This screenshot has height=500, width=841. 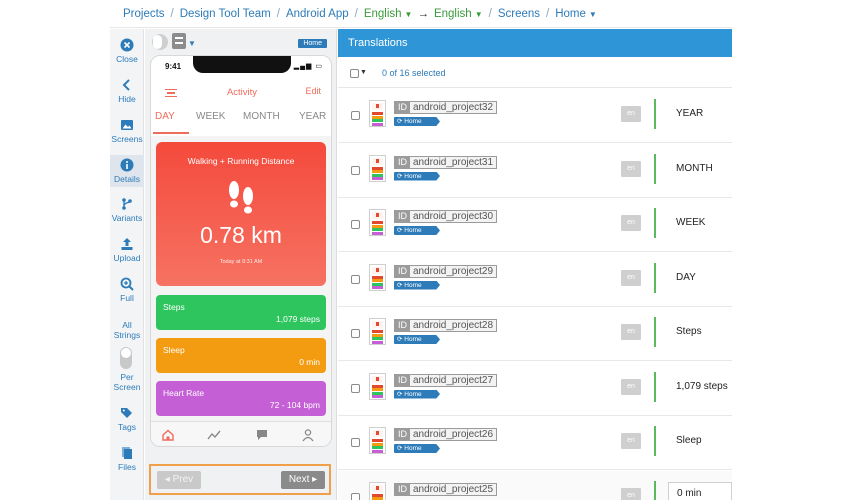 I want to click on translation-row: ID android_project27 ⟳ Home en 1,079 steps, so click(x=535, y=389).